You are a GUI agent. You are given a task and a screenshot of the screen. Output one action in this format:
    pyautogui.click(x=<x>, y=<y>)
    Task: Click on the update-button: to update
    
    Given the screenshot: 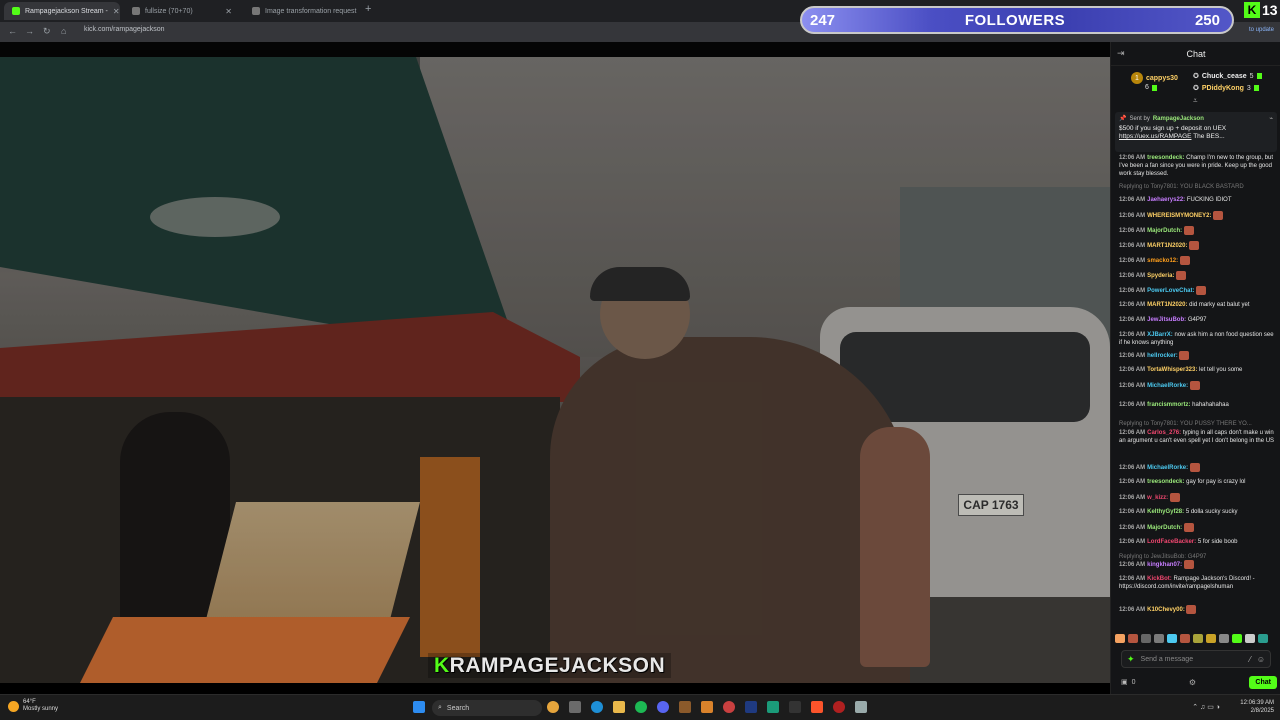 What is the action you would take?
    pyautogui.click(x=1261, y=30)
    